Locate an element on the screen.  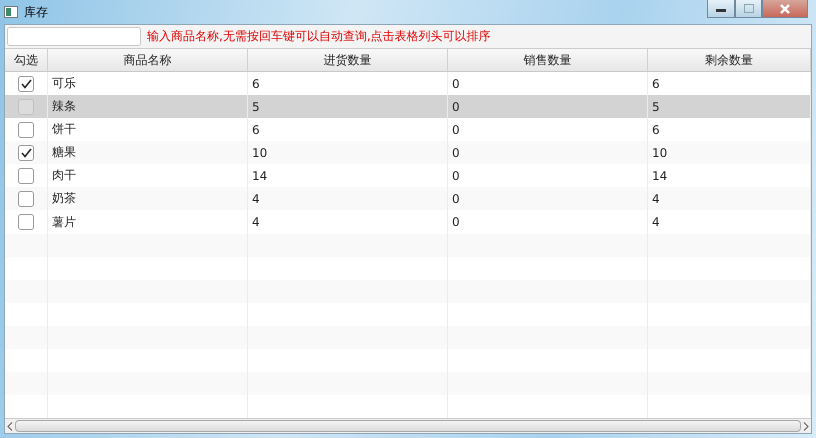
scroll-left-icon is located at coordinates (10, 426).